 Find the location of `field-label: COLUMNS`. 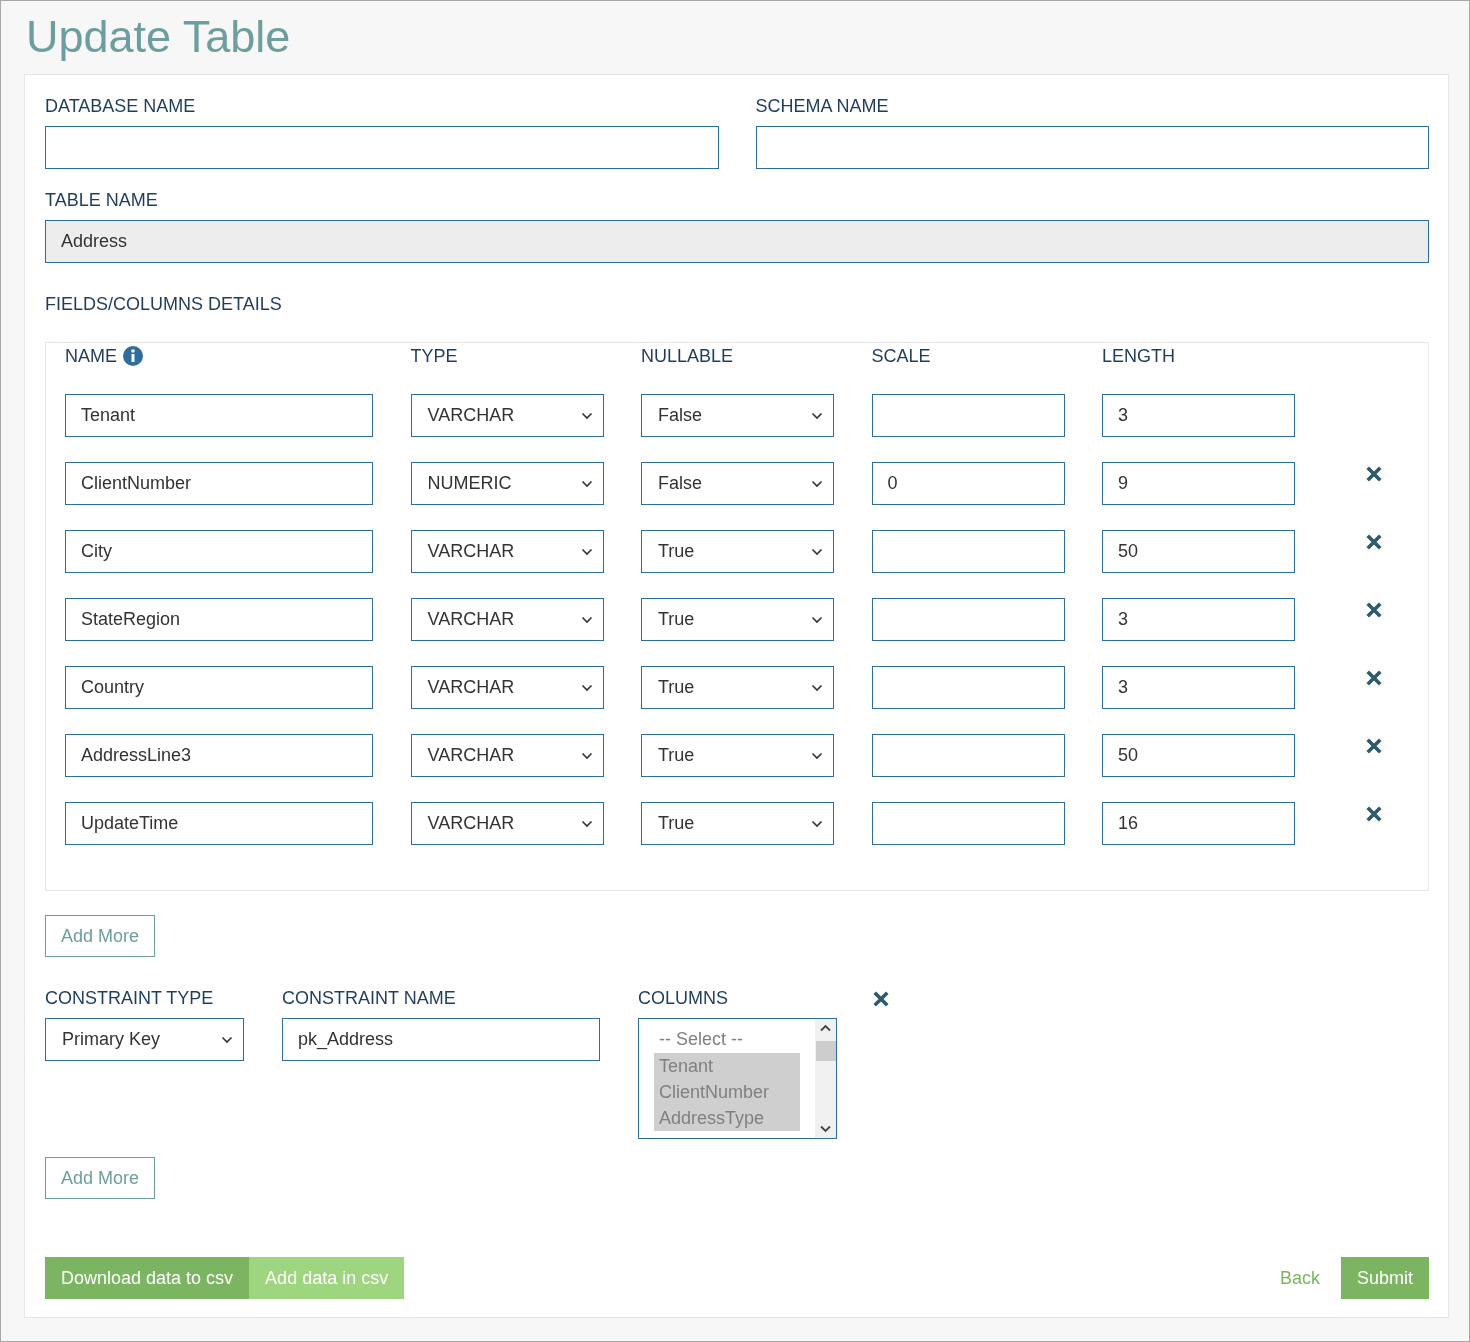

field-label: COLUMNS is located at coordinates (683, 998).